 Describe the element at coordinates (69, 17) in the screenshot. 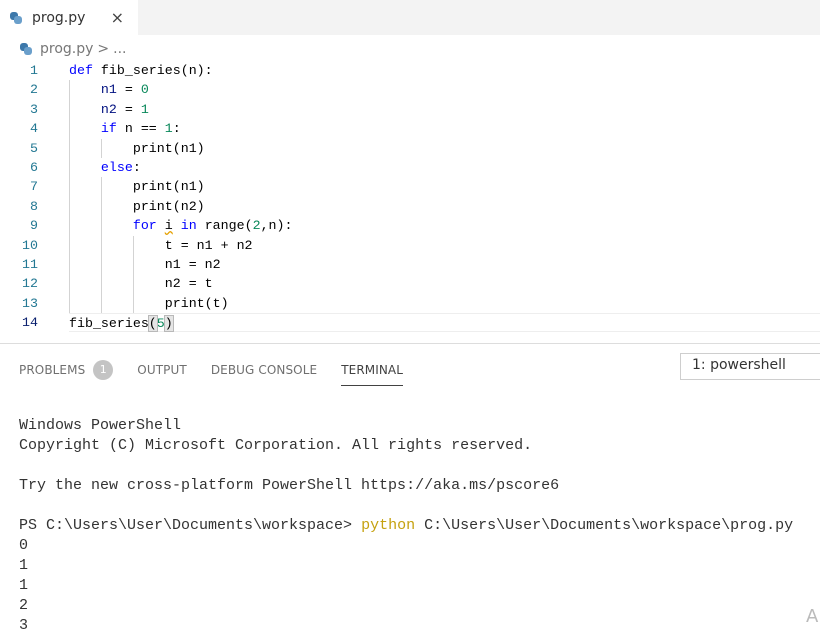

I see `tab-prog-py: prog.py ×` at that location.